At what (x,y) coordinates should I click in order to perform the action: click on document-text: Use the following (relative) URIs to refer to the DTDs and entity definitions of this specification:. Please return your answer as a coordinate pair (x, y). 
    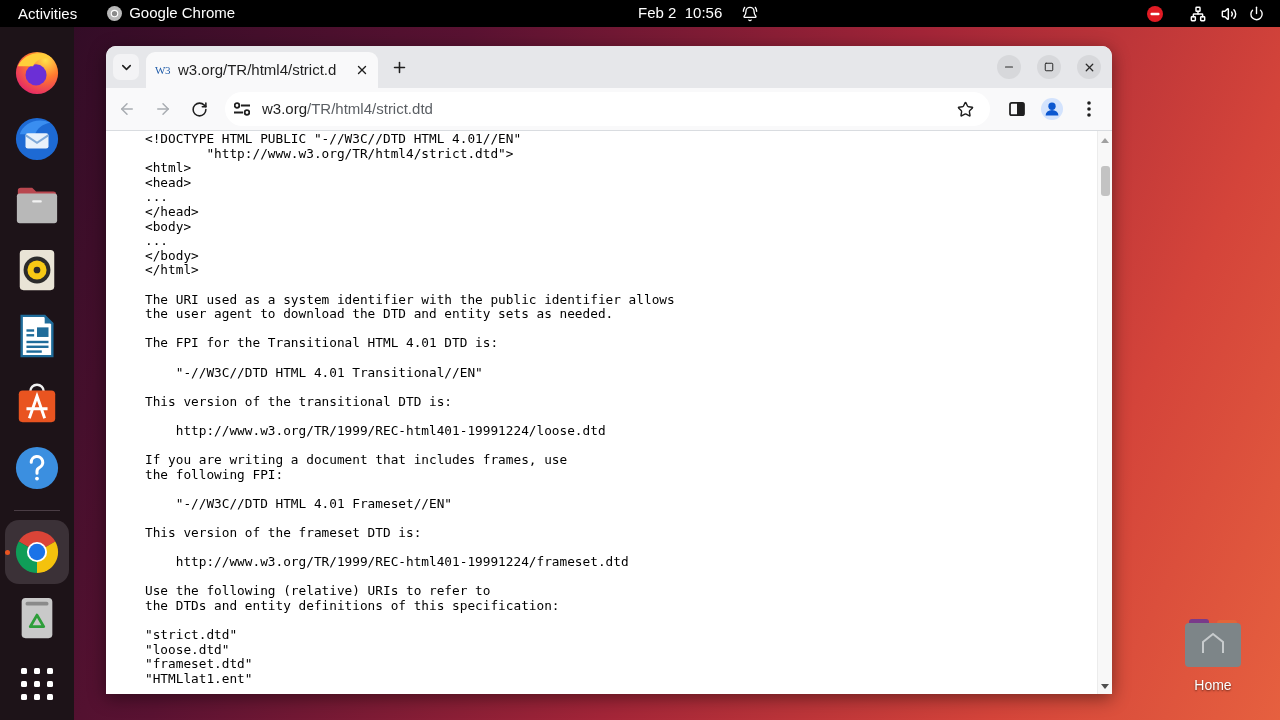
    Looking at the image, I should click on (352, 599).